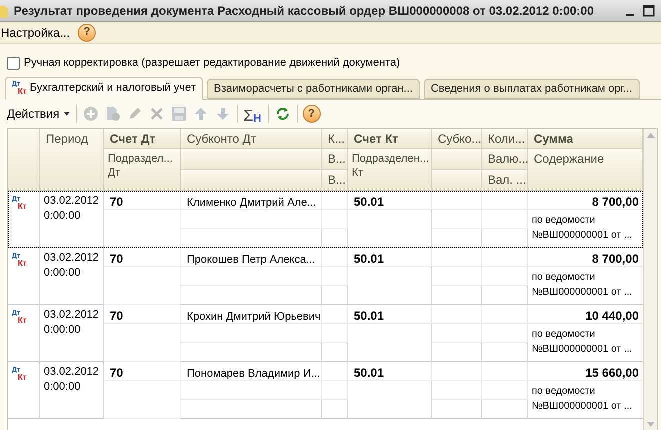 Image resolution: width=661 pixels, height=430 pixels. Describe the element at coordinates (585, 170) in the screenshot. I see `column-header: Содержание` at that location.